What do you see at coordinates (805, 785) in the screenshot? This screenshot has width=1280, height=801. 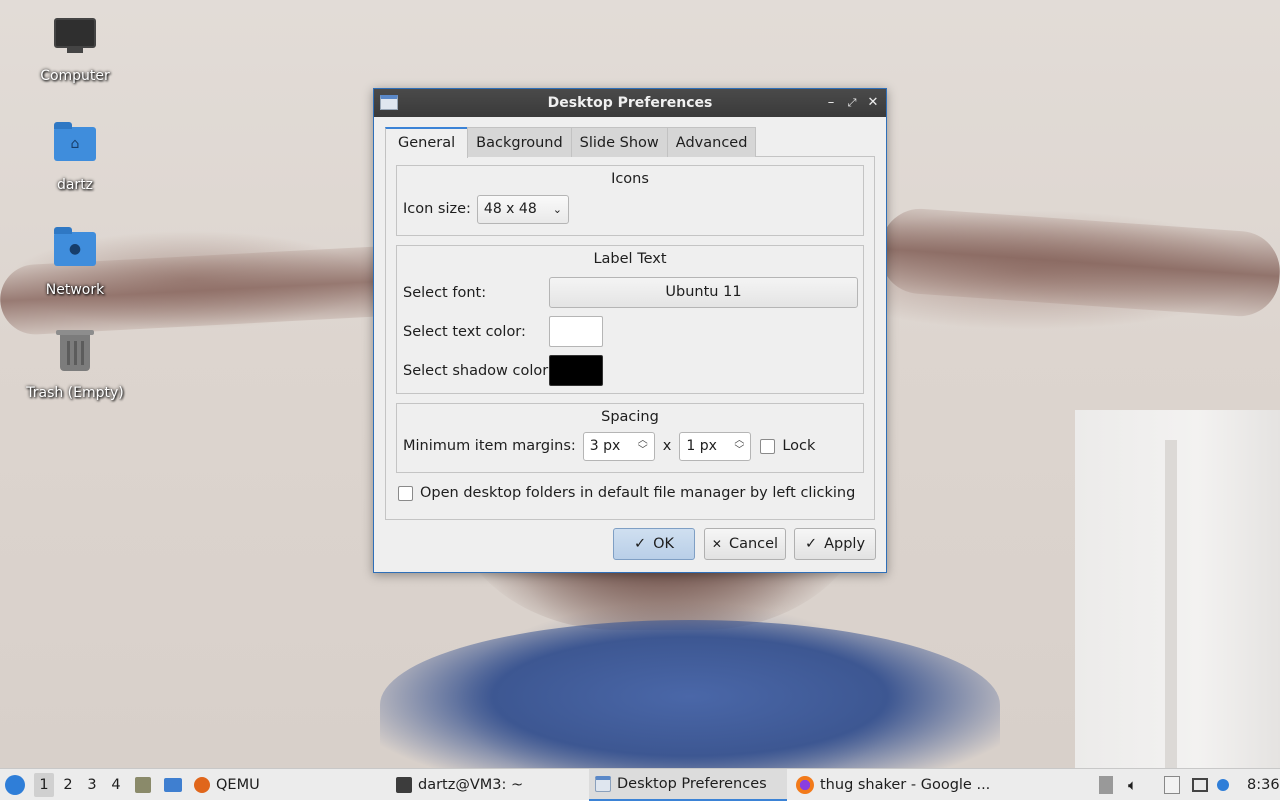 I see `firefox-icon` at bounding box center [805, 785].